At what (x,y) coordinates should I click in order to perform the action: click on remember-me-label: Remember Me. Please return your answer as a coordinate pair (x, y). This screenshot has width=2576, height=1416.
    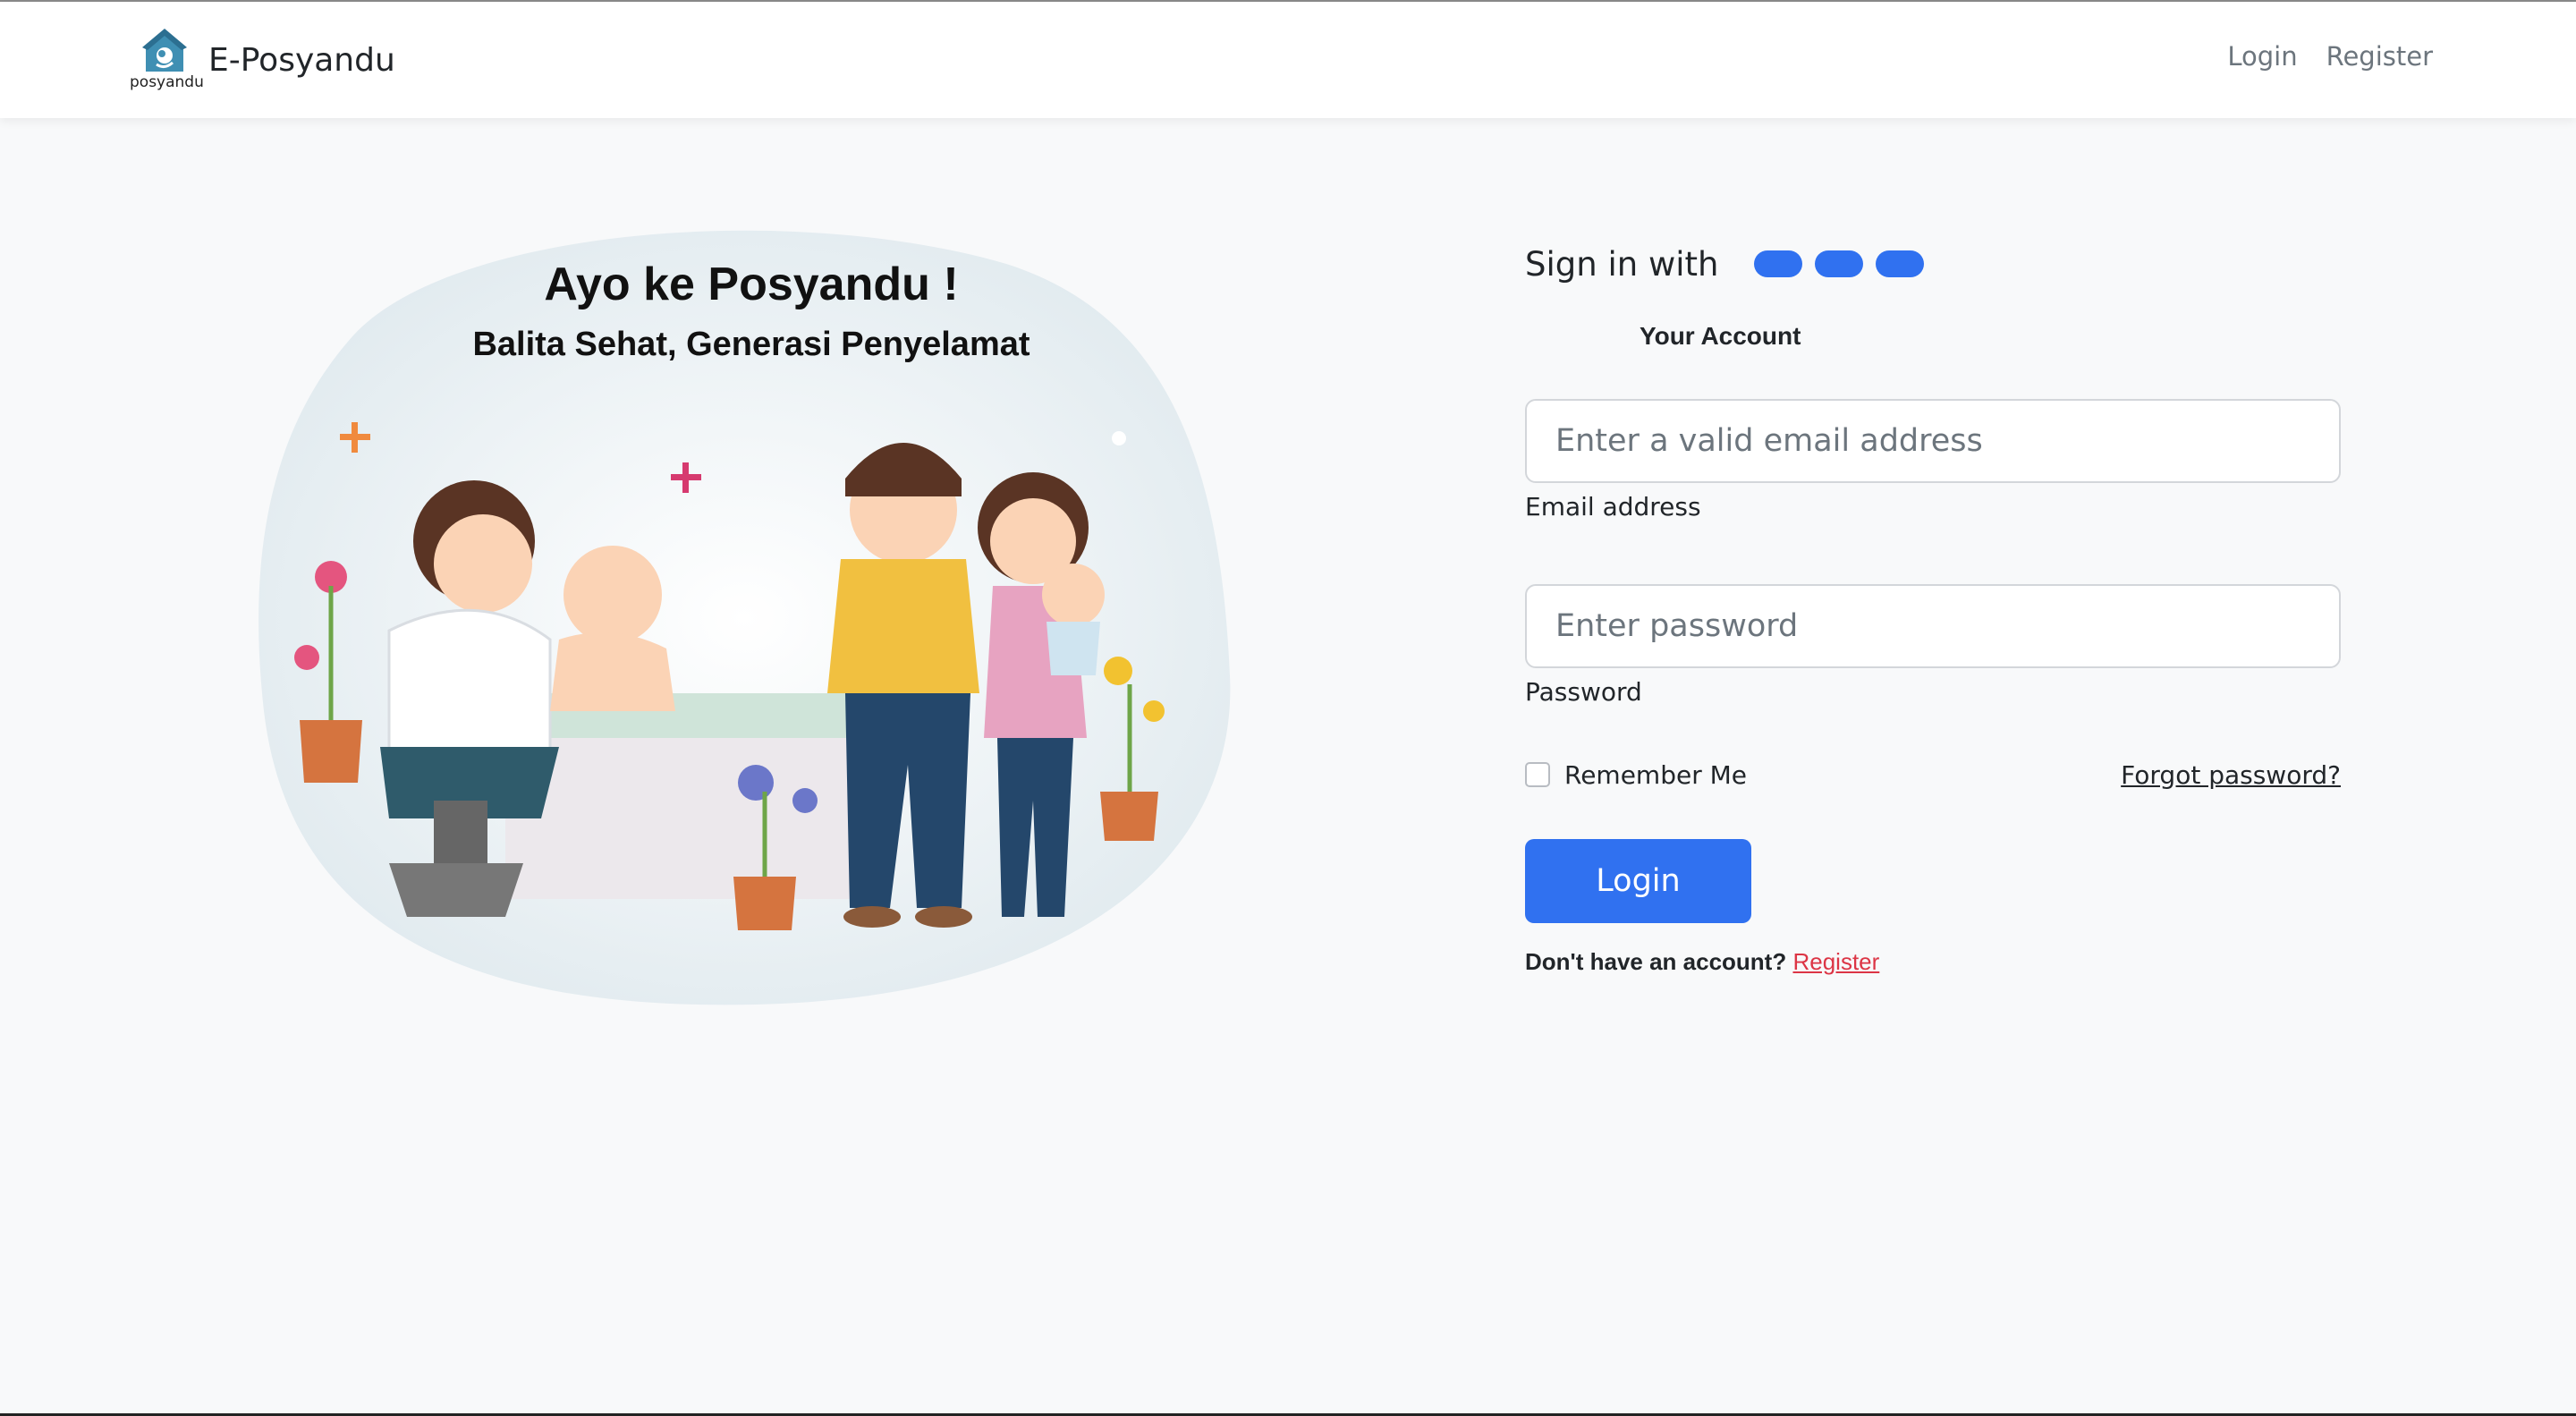
    Looking at the image, I should click on (1655, 775).